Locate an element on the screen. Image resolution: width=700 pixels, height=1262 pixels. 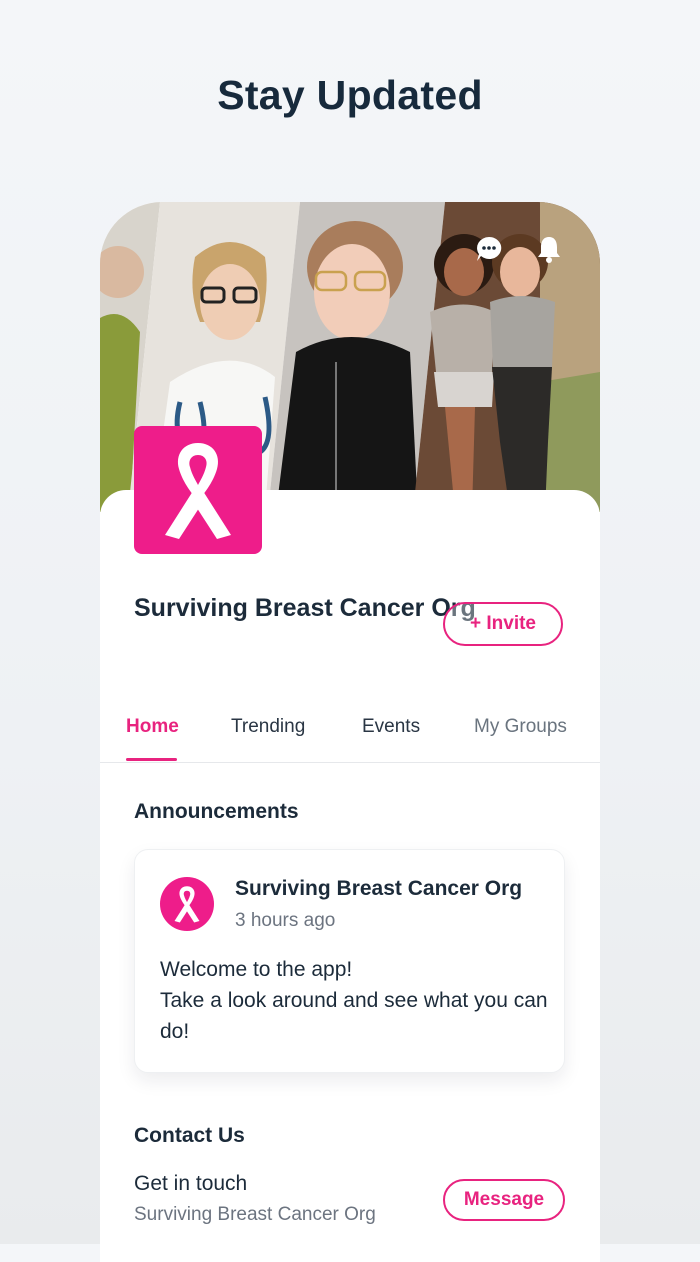
tab-my-groups: My Groups is located at coordinates (520, 727).